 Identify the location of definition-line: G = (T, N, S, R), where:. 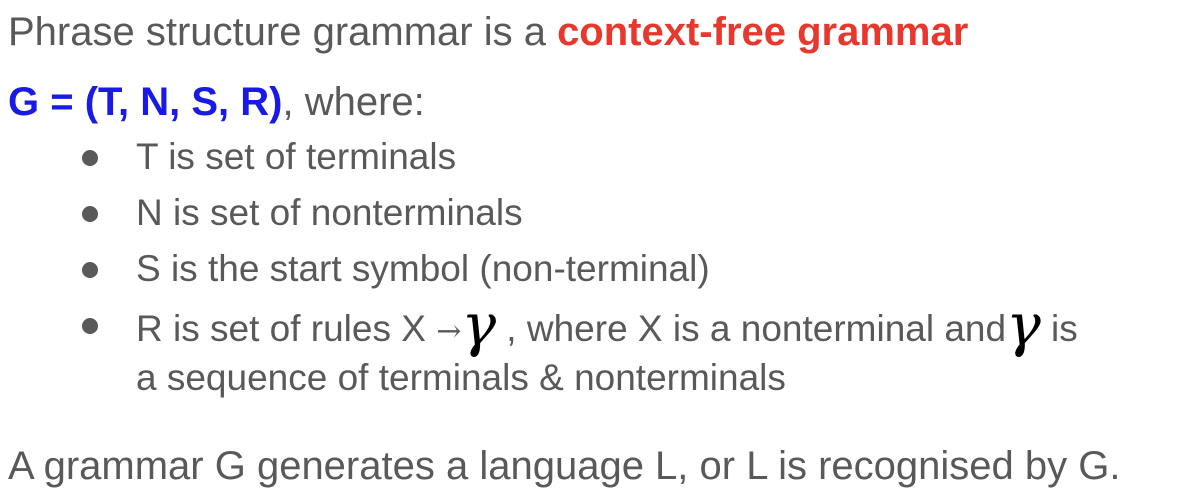
(216, 102).